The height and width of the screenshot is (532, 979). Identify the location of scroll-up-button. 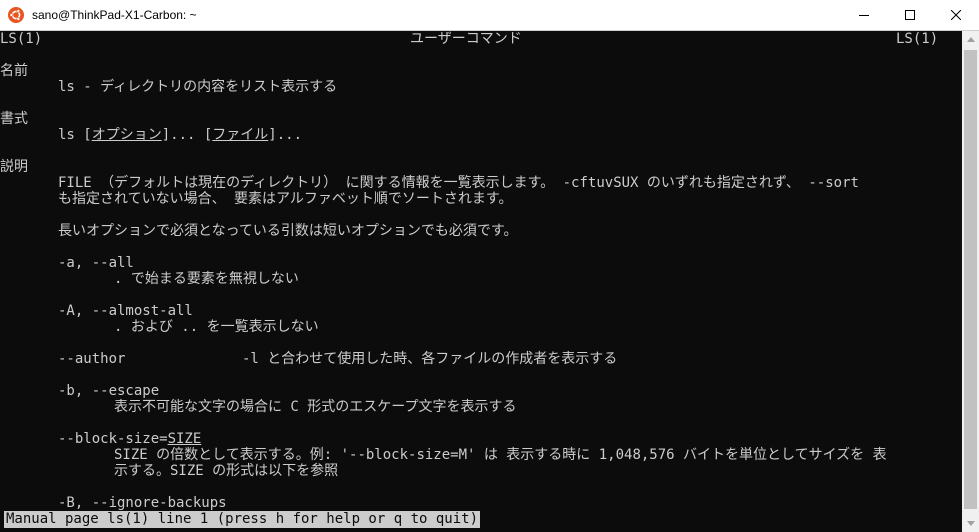
(970, 39).